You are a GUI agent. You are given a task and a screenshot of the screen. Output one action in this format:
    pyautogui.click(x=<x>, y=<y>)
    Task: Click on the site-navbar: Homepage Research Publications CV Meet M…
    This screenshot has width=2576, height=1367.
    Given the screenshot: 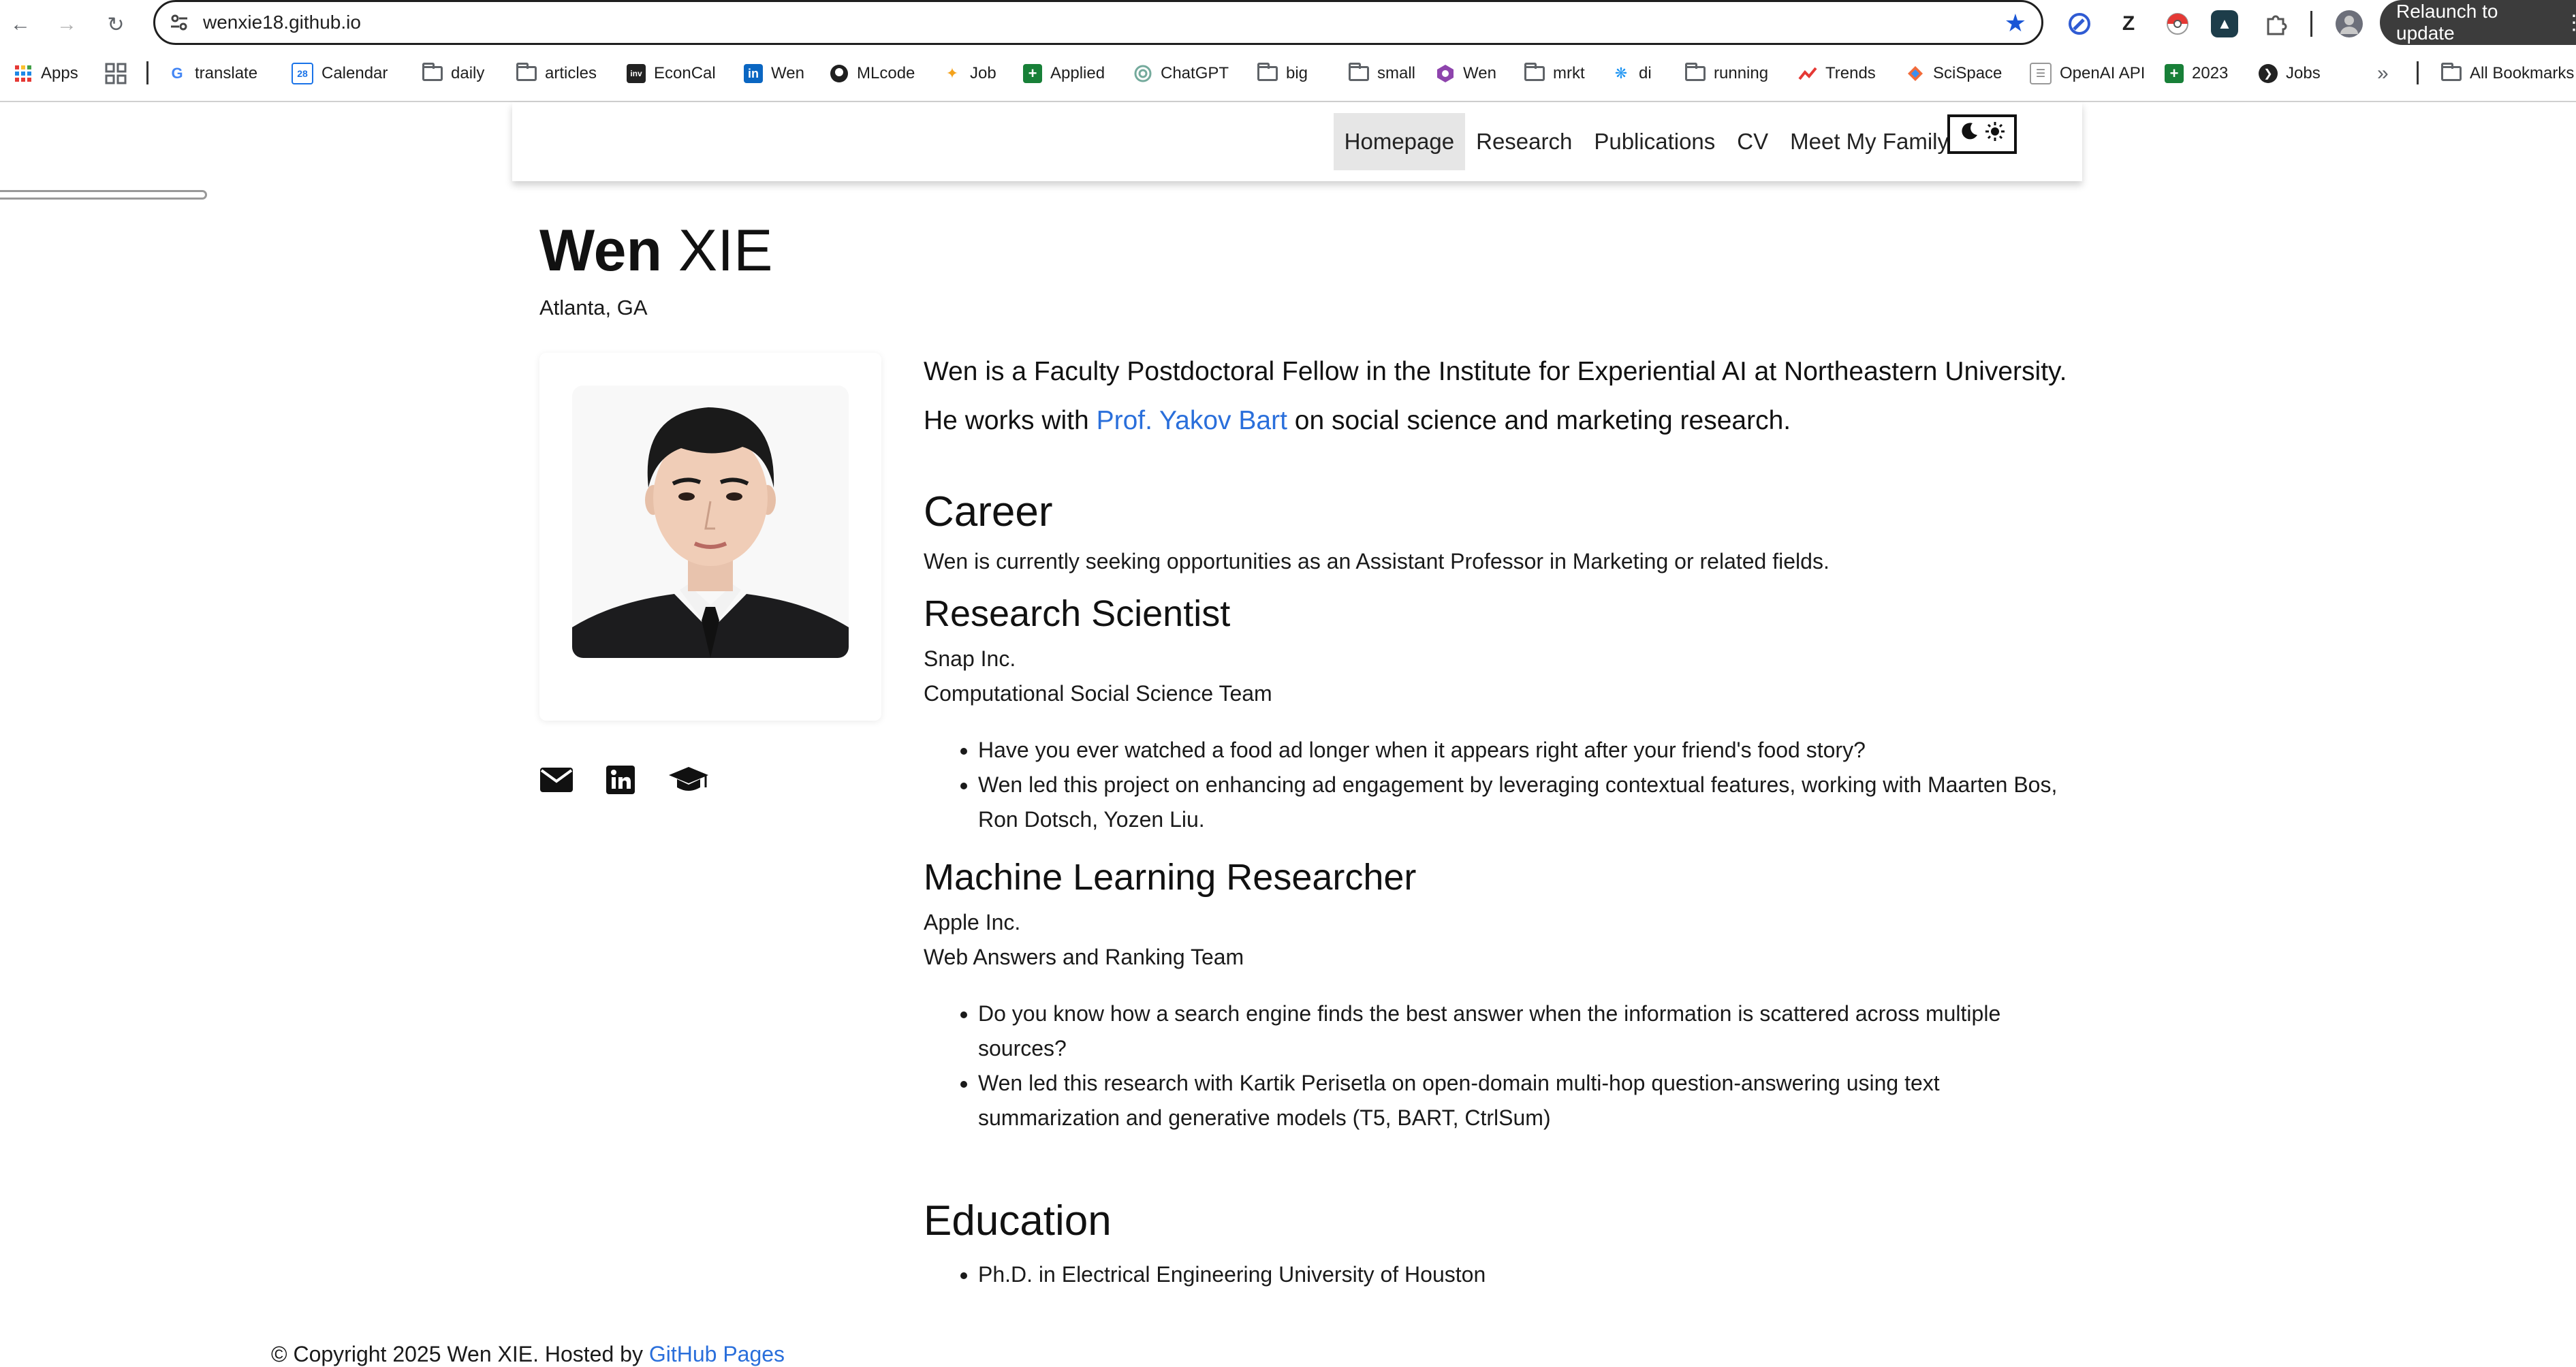 What is the action you would take?
    pyautogui.click(x=1297, y=142)
    